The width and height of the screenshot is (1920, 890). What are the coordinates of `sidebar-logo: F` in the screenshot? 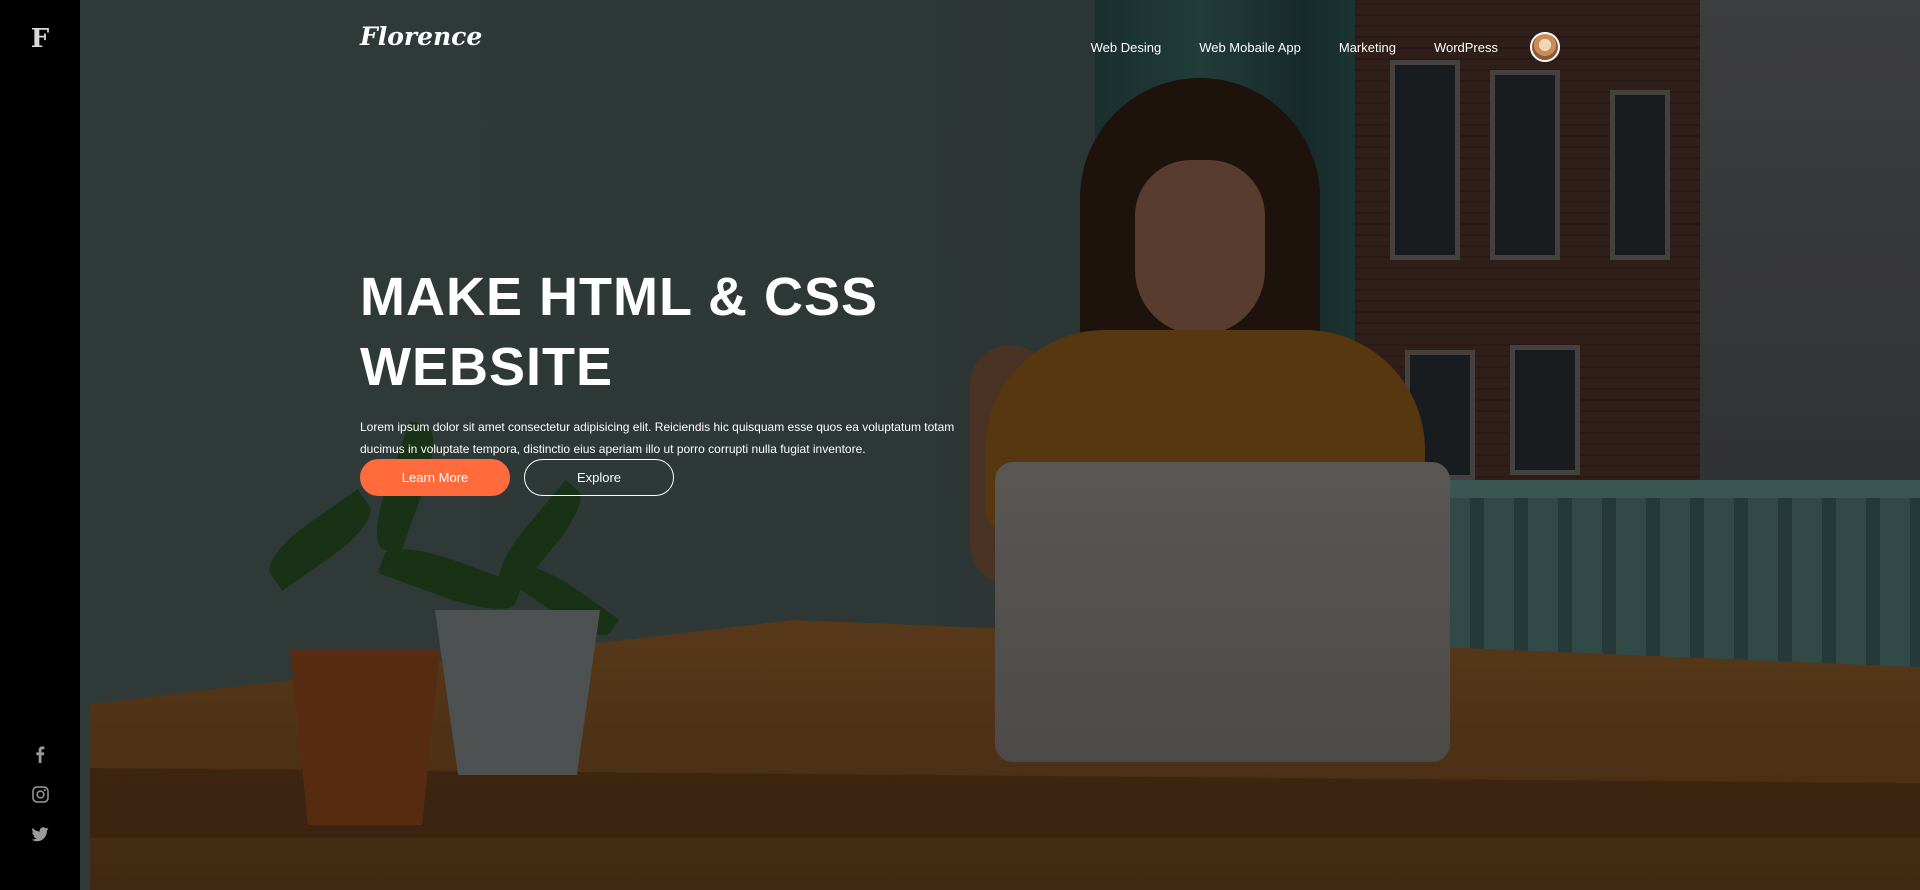 It's located at (40, 39).